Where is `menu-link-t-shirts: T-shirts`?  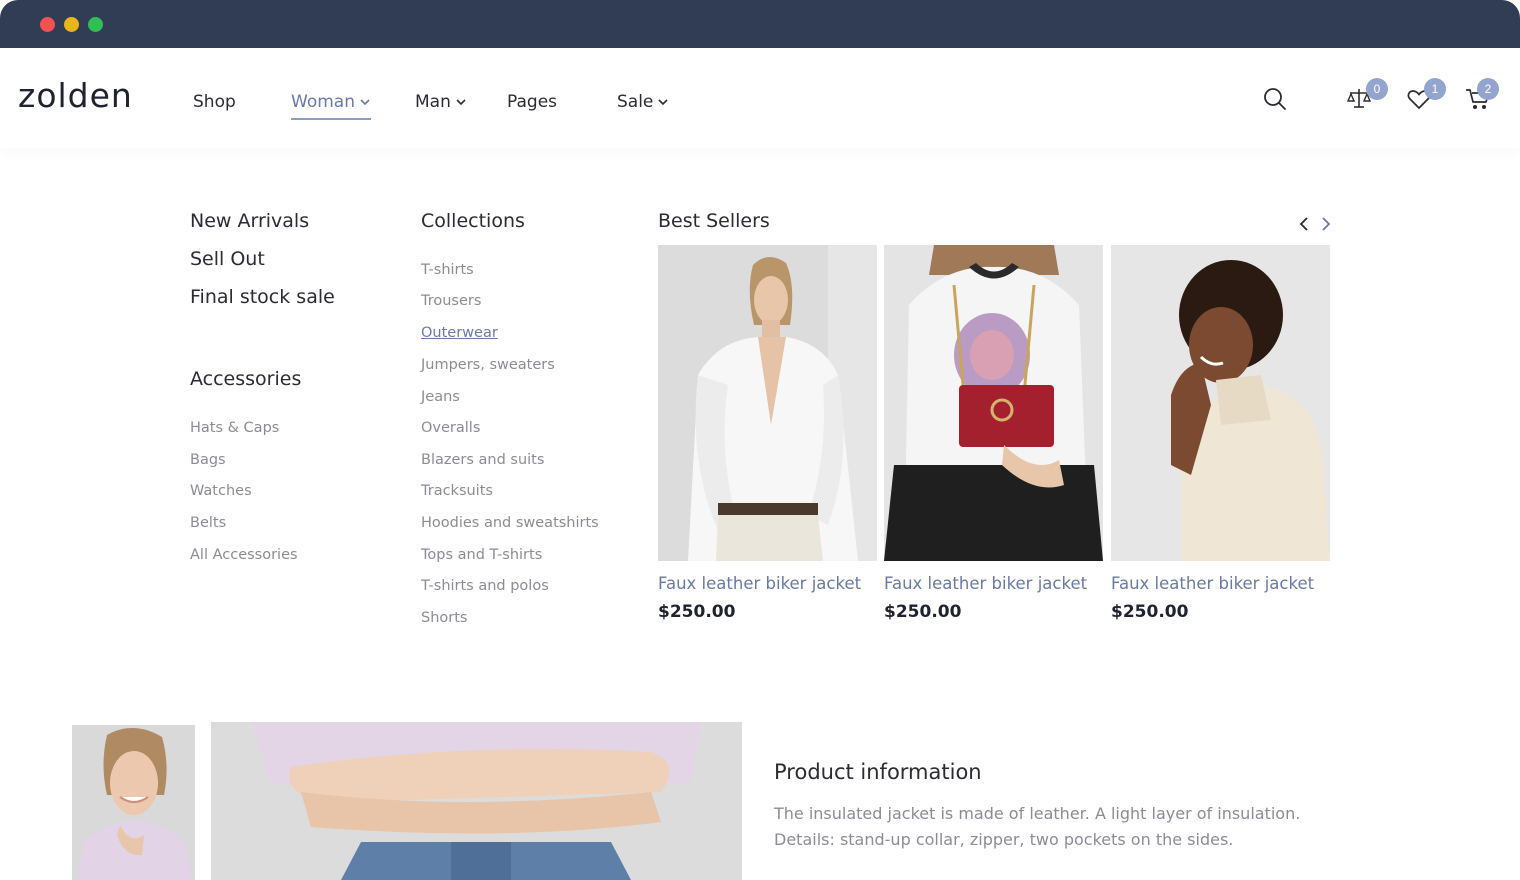
menu-link-t-shirts: T-shirts is located at coordinates (447, 270).